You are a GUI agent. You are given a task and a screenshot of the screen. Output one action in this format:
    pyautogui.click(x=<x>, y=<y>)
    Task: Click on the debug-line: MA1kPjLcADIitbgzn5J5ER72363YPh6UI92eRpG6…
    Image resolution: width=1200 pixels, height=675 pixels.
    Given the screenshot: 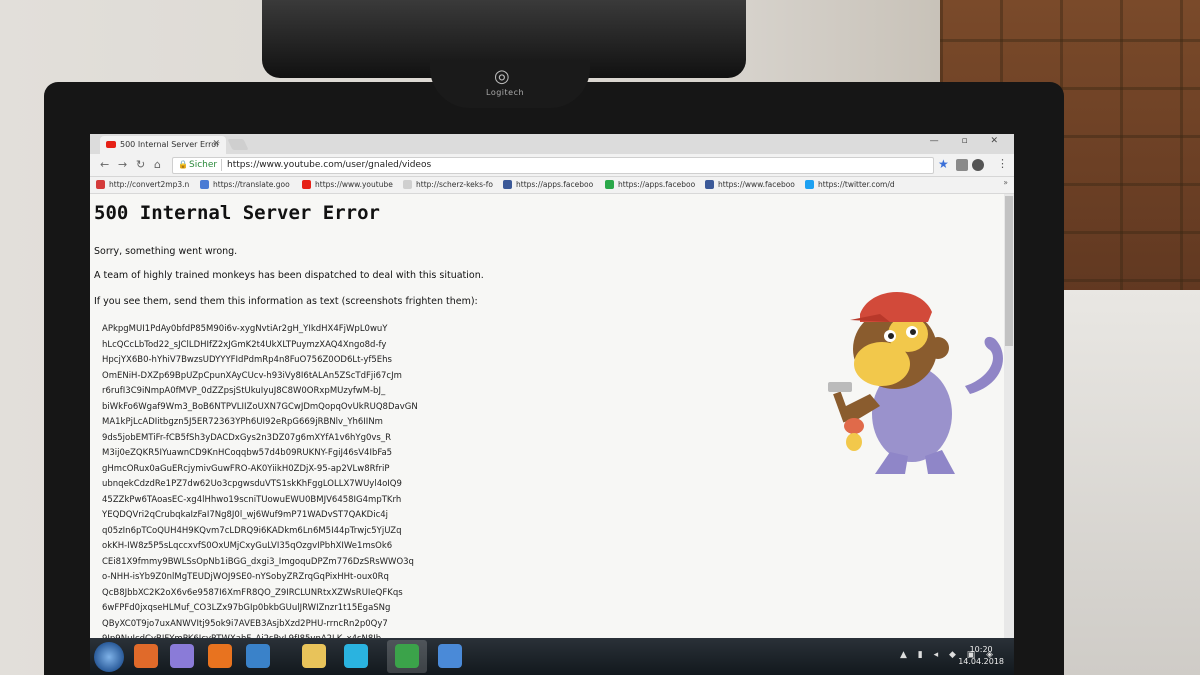 What is the action you would take?
    pyautogui.click(x=242, y=422)
    